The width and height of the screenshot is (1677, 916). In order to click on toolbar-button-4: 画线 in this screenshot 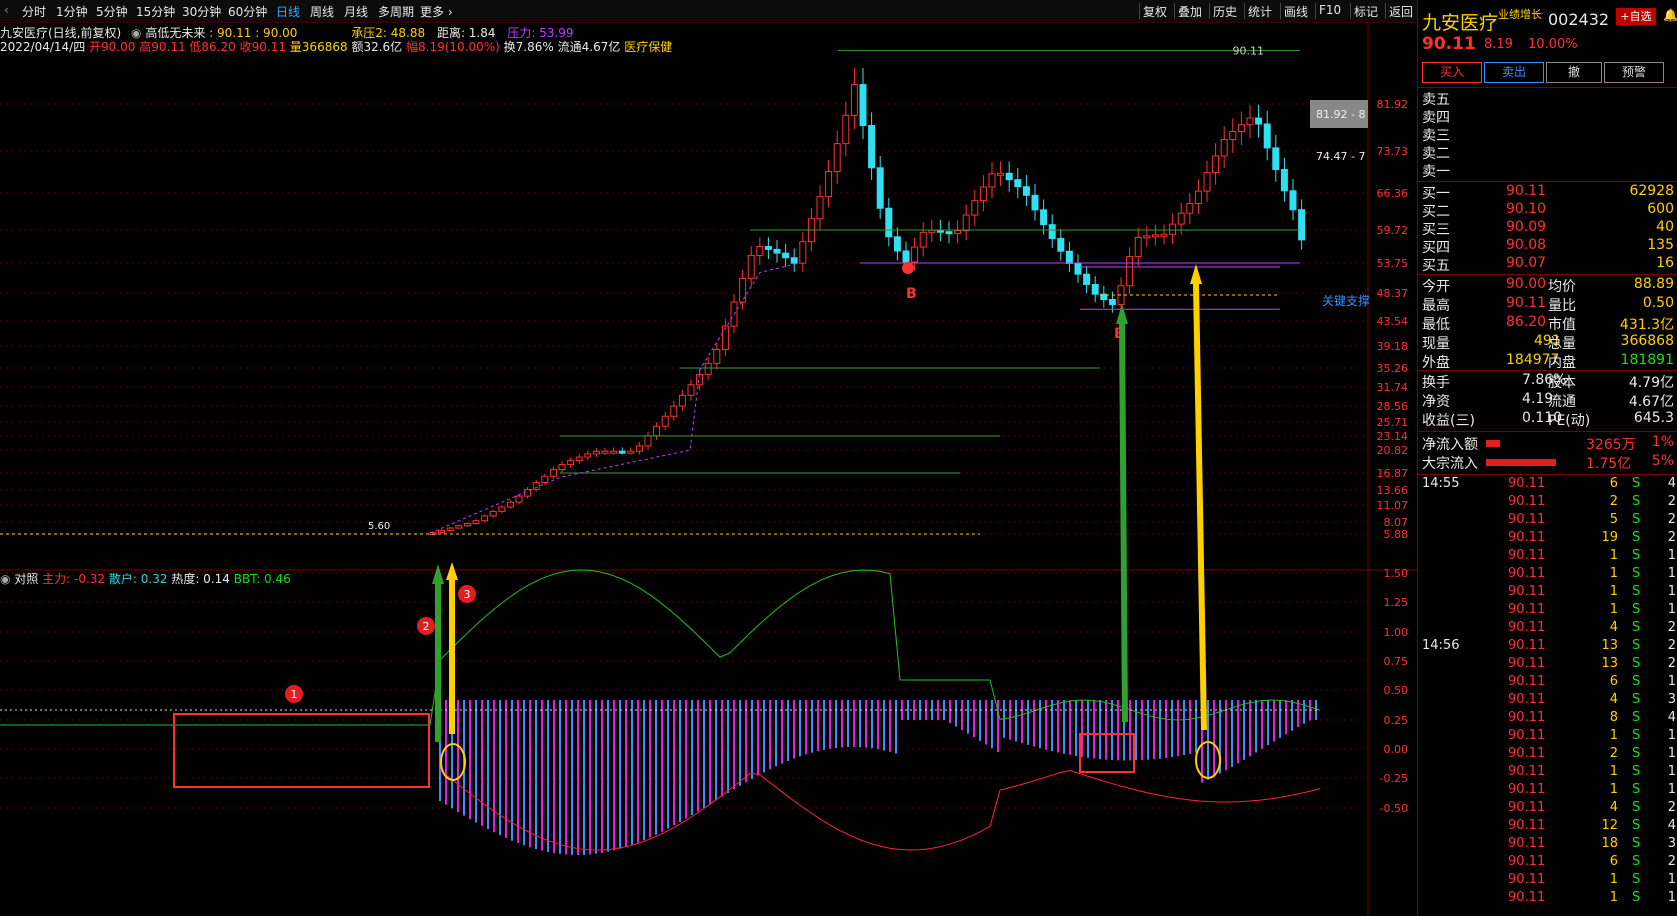, I will do `click(1296, 11)`.